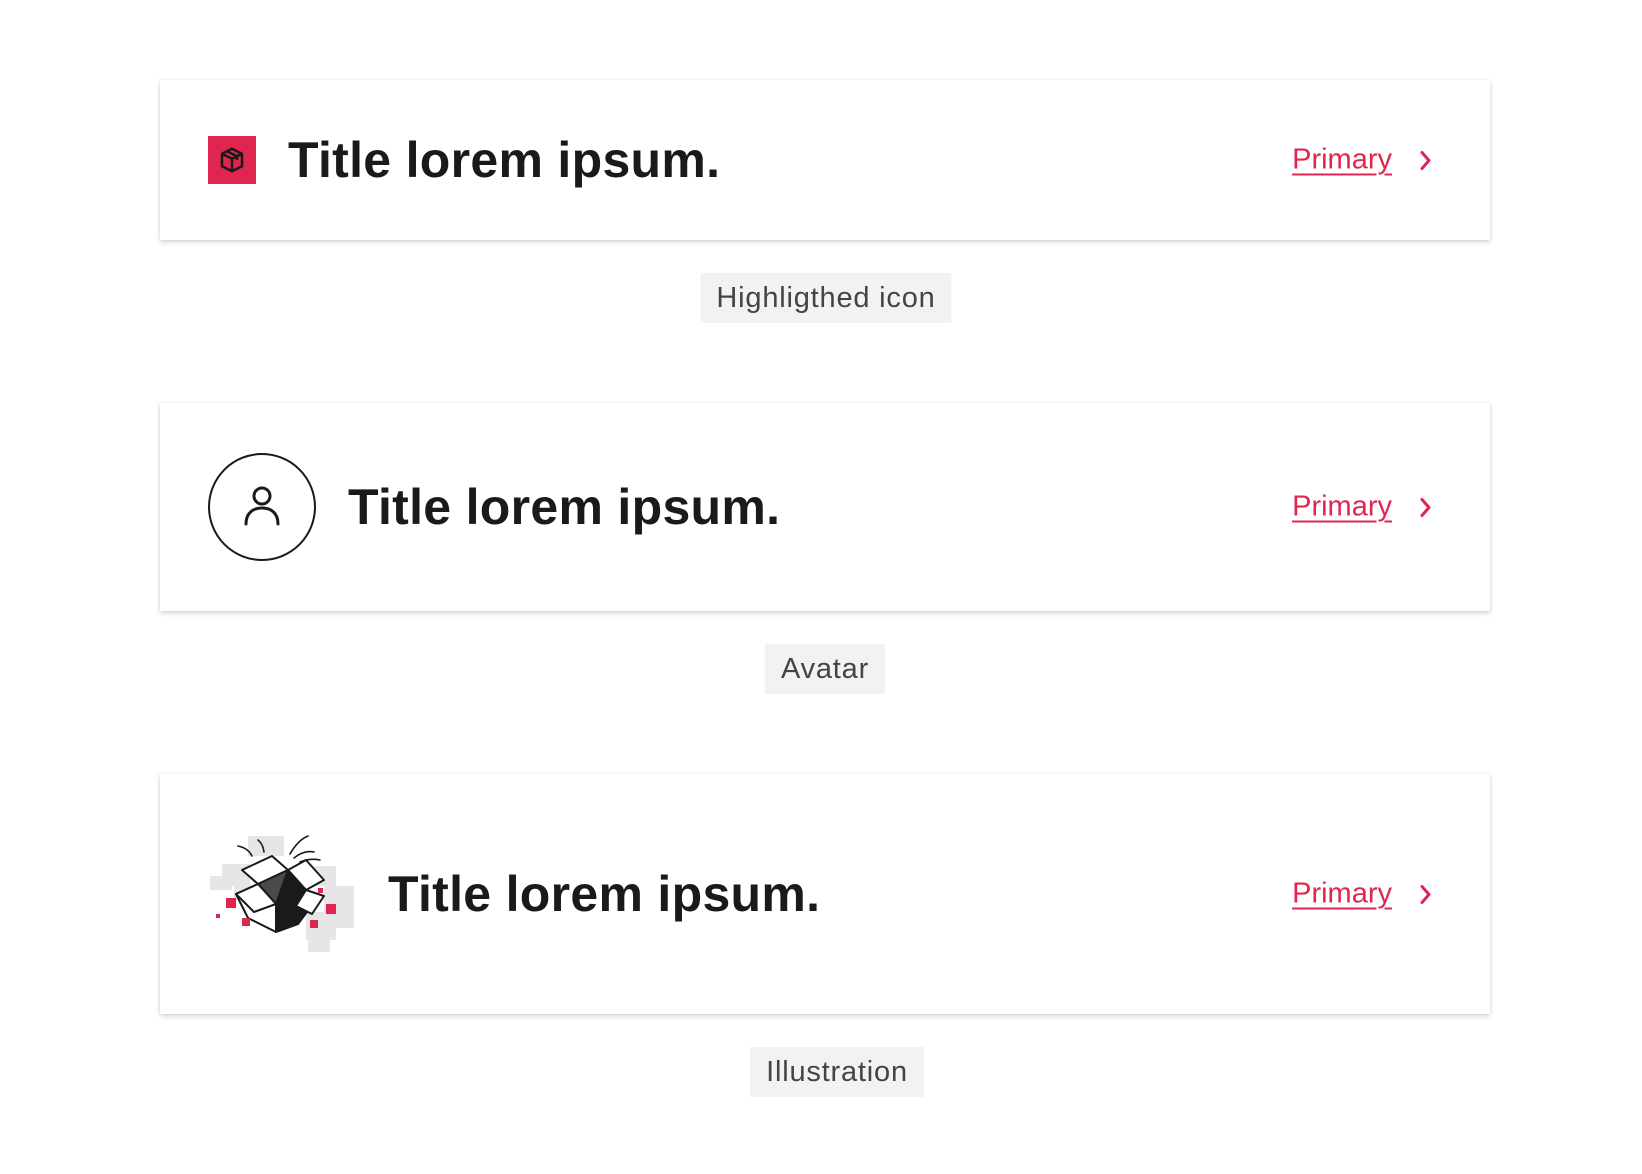  Describe the element at coordinates (825, 669) in the screenshot. I see `caption-label: Avatar` at that location.